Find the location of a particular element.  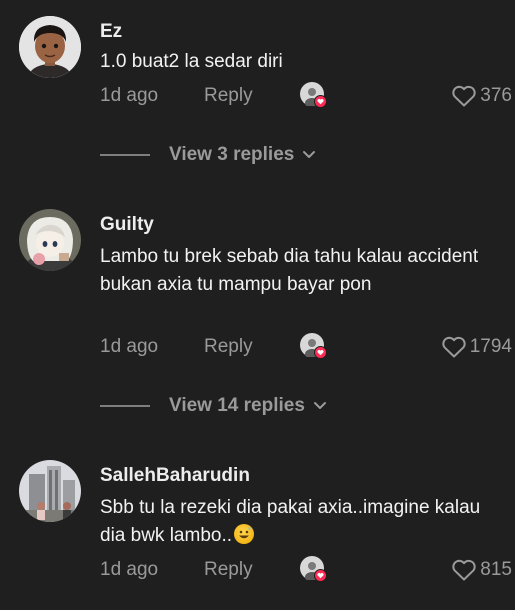

comment-meta: 1d ago Reply 1794 is located at coordinates (306, 347).